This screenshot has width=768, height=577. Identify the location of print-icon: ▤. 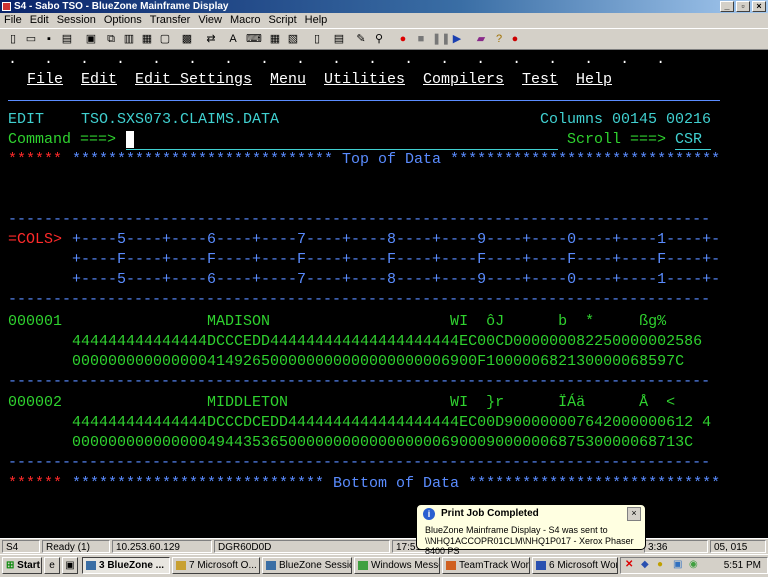
(67, 39).